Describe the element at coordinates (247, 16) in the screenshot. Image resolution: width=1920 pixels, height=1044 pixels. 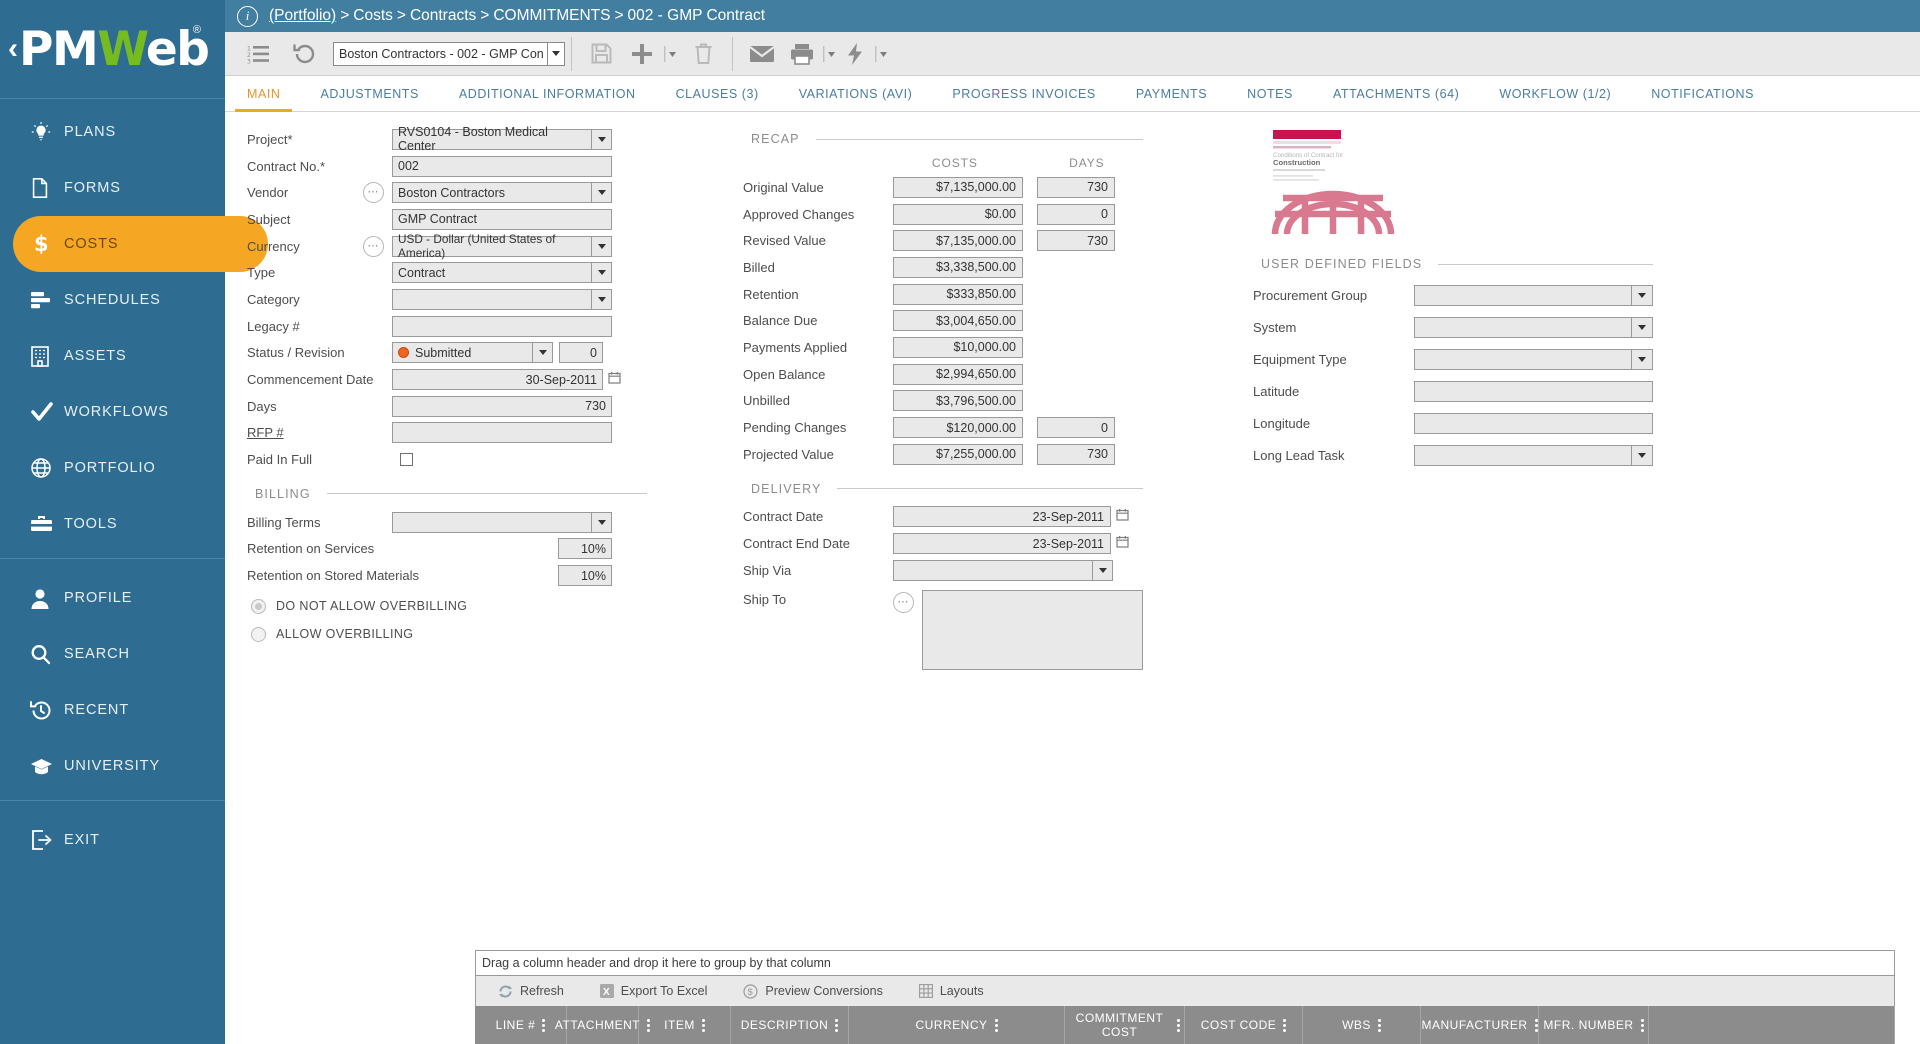
I see `info-icon: i` at that location.